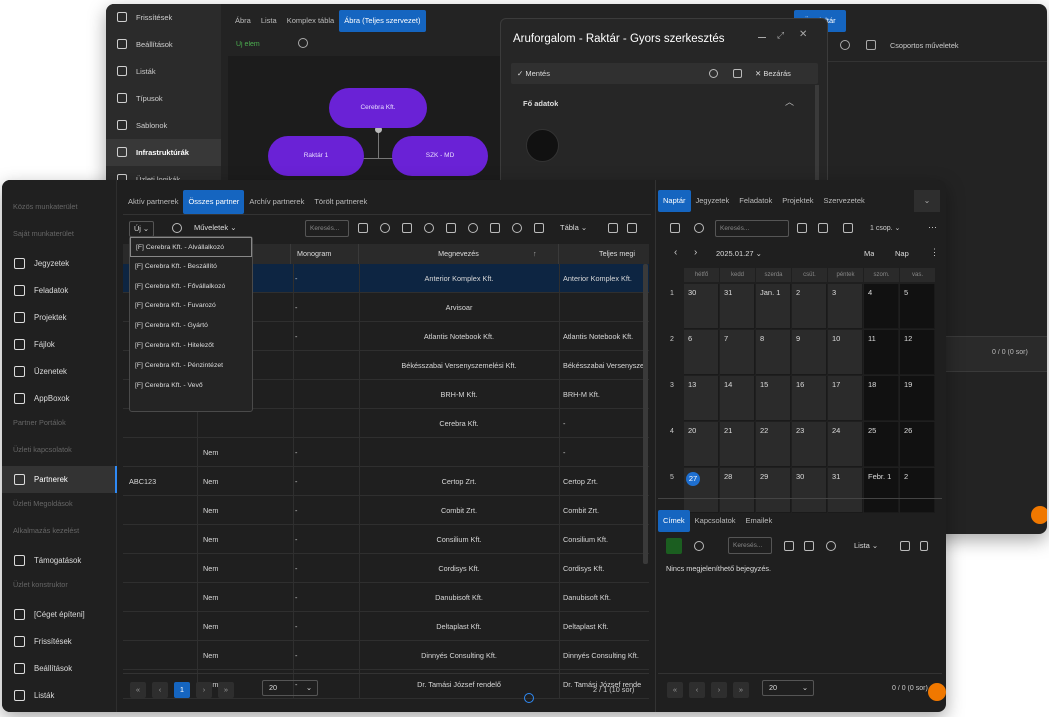 Image resolution: width=1049 pixels, height=717 pixels. I want to click on dropdown-item-3: [F] Cerebra Kft. - Fővállalkozó, so click(191, 287).